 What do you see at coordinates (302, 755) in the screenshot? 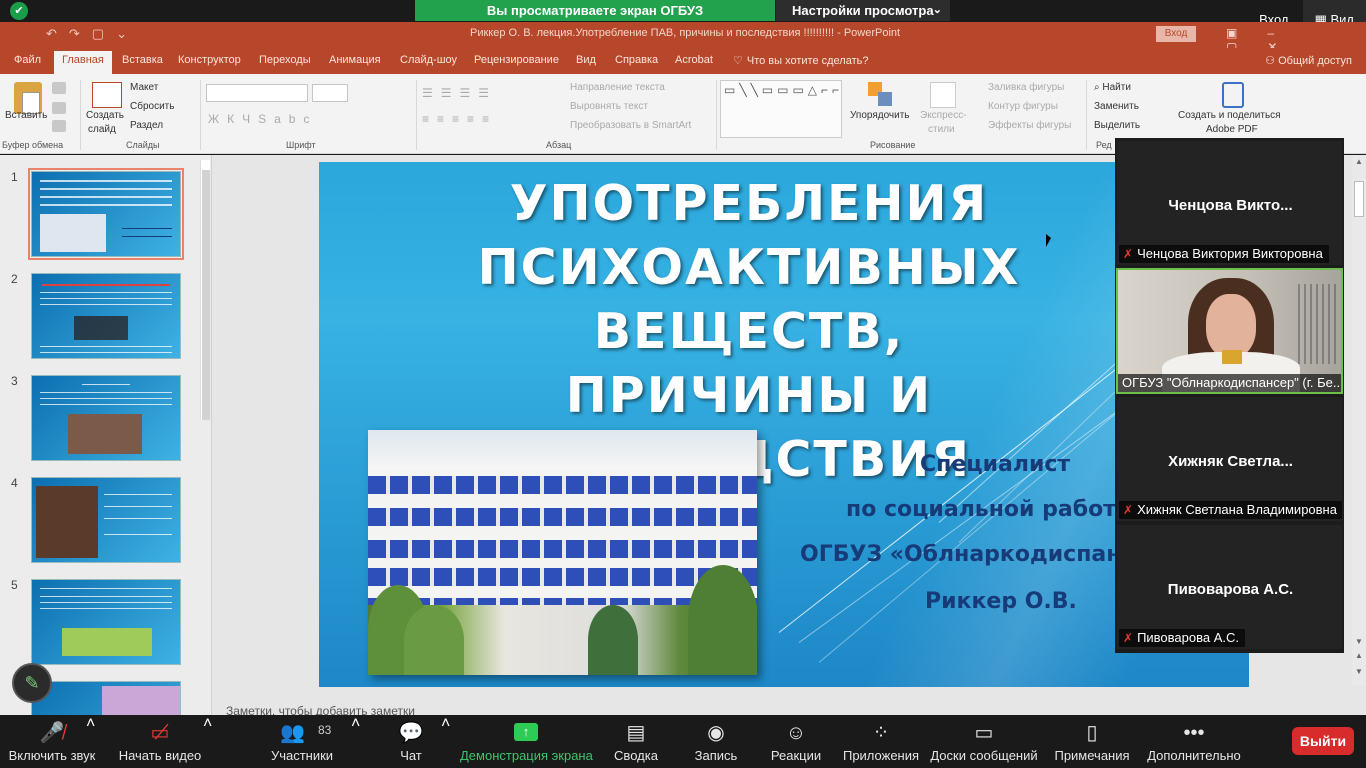
I see `participants-label: Участники` at bounding box center [302, 755].